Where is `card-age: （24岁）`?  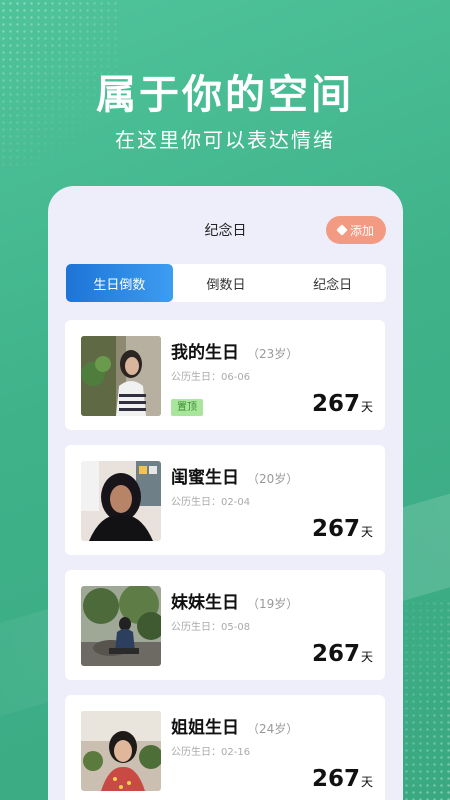 card-age: （24岁） is located at coordinates (273, 729).